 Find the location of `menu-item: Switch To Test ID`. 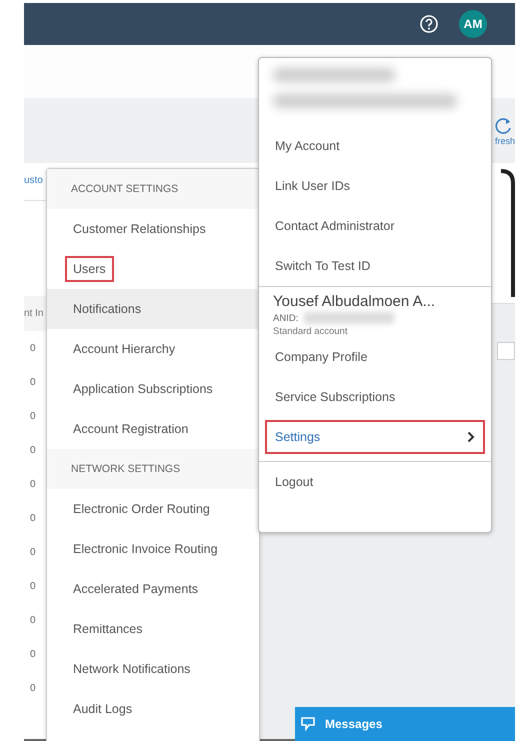

menu-item: Switch To Test ID is located at coordinates (375, 266).